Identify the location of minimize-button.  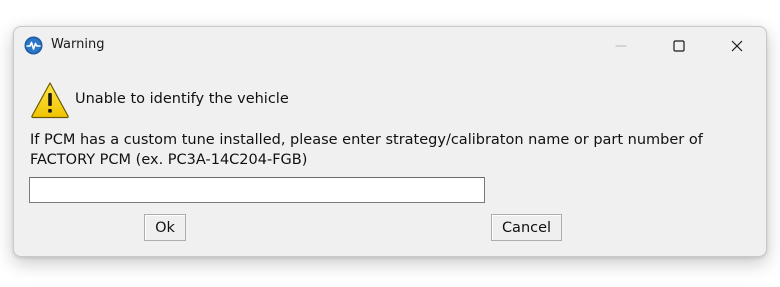
(621, 46).